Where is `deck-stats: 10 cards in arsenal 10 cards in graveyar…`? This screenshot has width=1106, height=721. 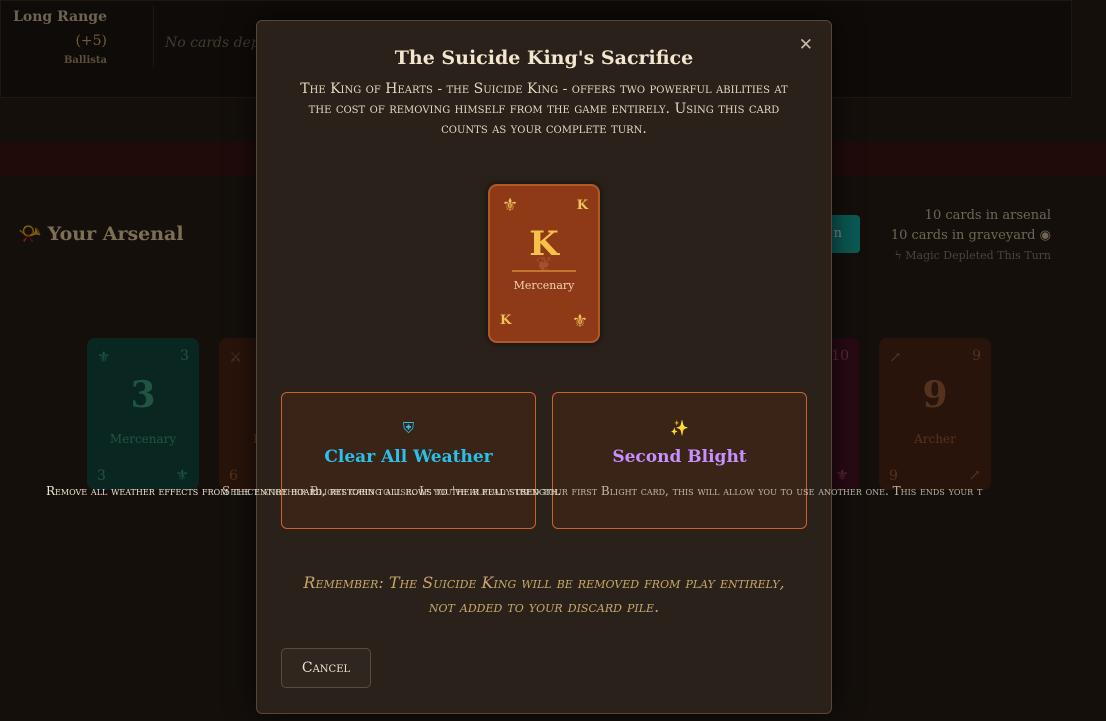
deck-stats: 10 cards in arsenal 10 cards in graveyar… is located at coordinates (971, 236).